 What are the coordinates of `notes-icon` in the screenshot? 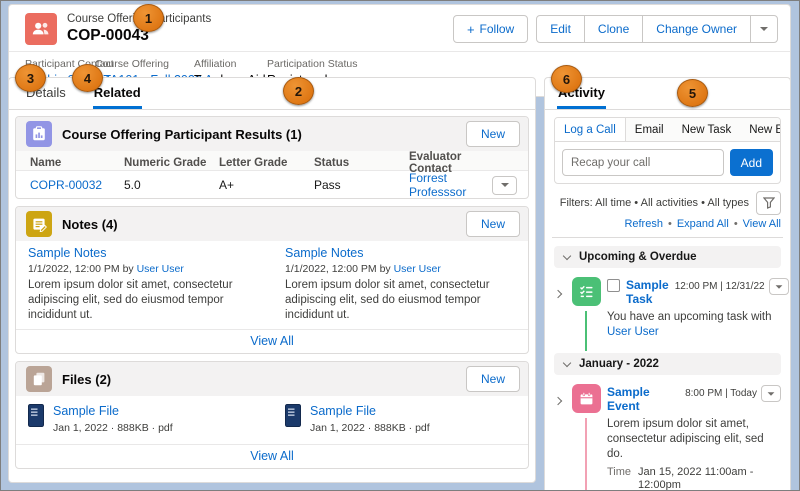 It's located at (39, 224).